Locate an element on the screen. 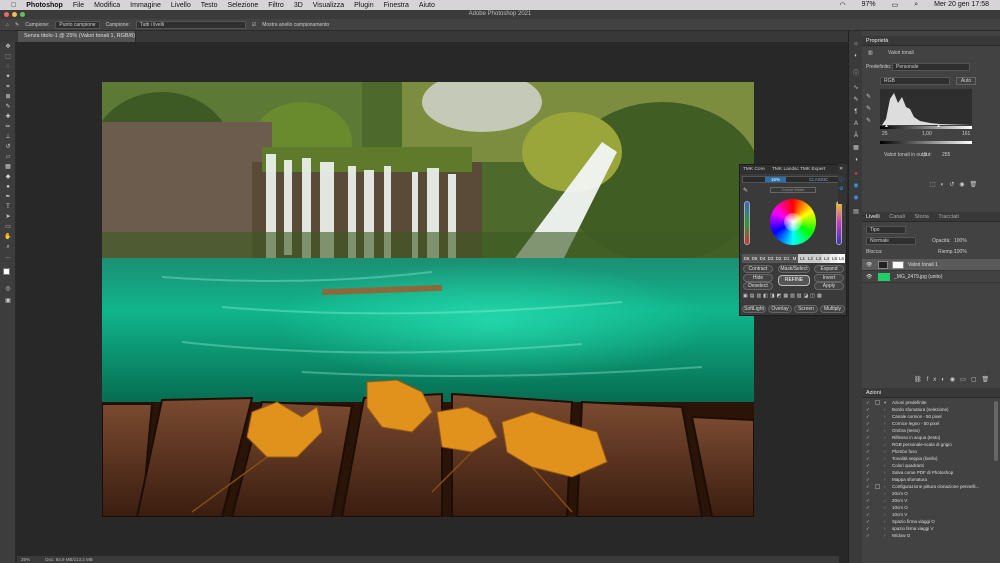 The image size is (1000, 563). action-row: ✓ › Canale cornice - 50 pixel is located at coordinates (921, 416).